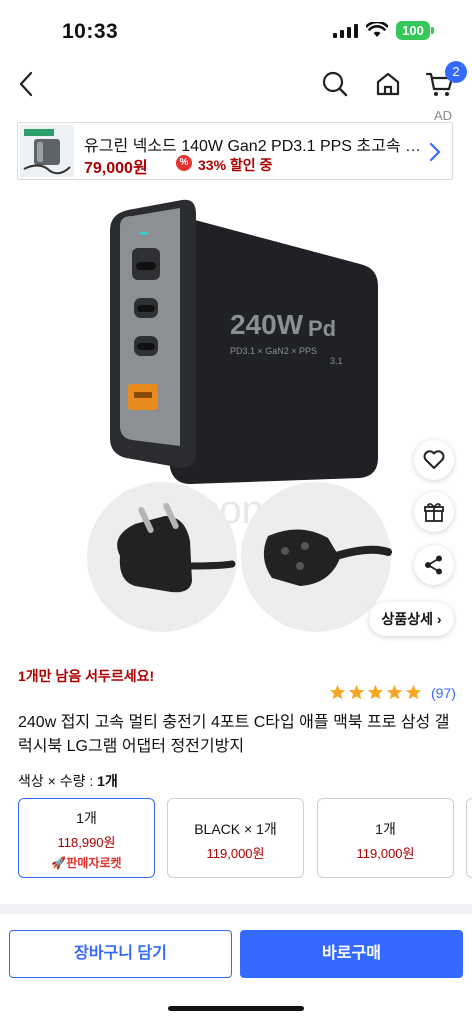 Image resolution: width=472 pixels, height=1024 pixels. Describe the element at coordinates (469, 838) in the screenshot. I see `option-card-next` at that location.